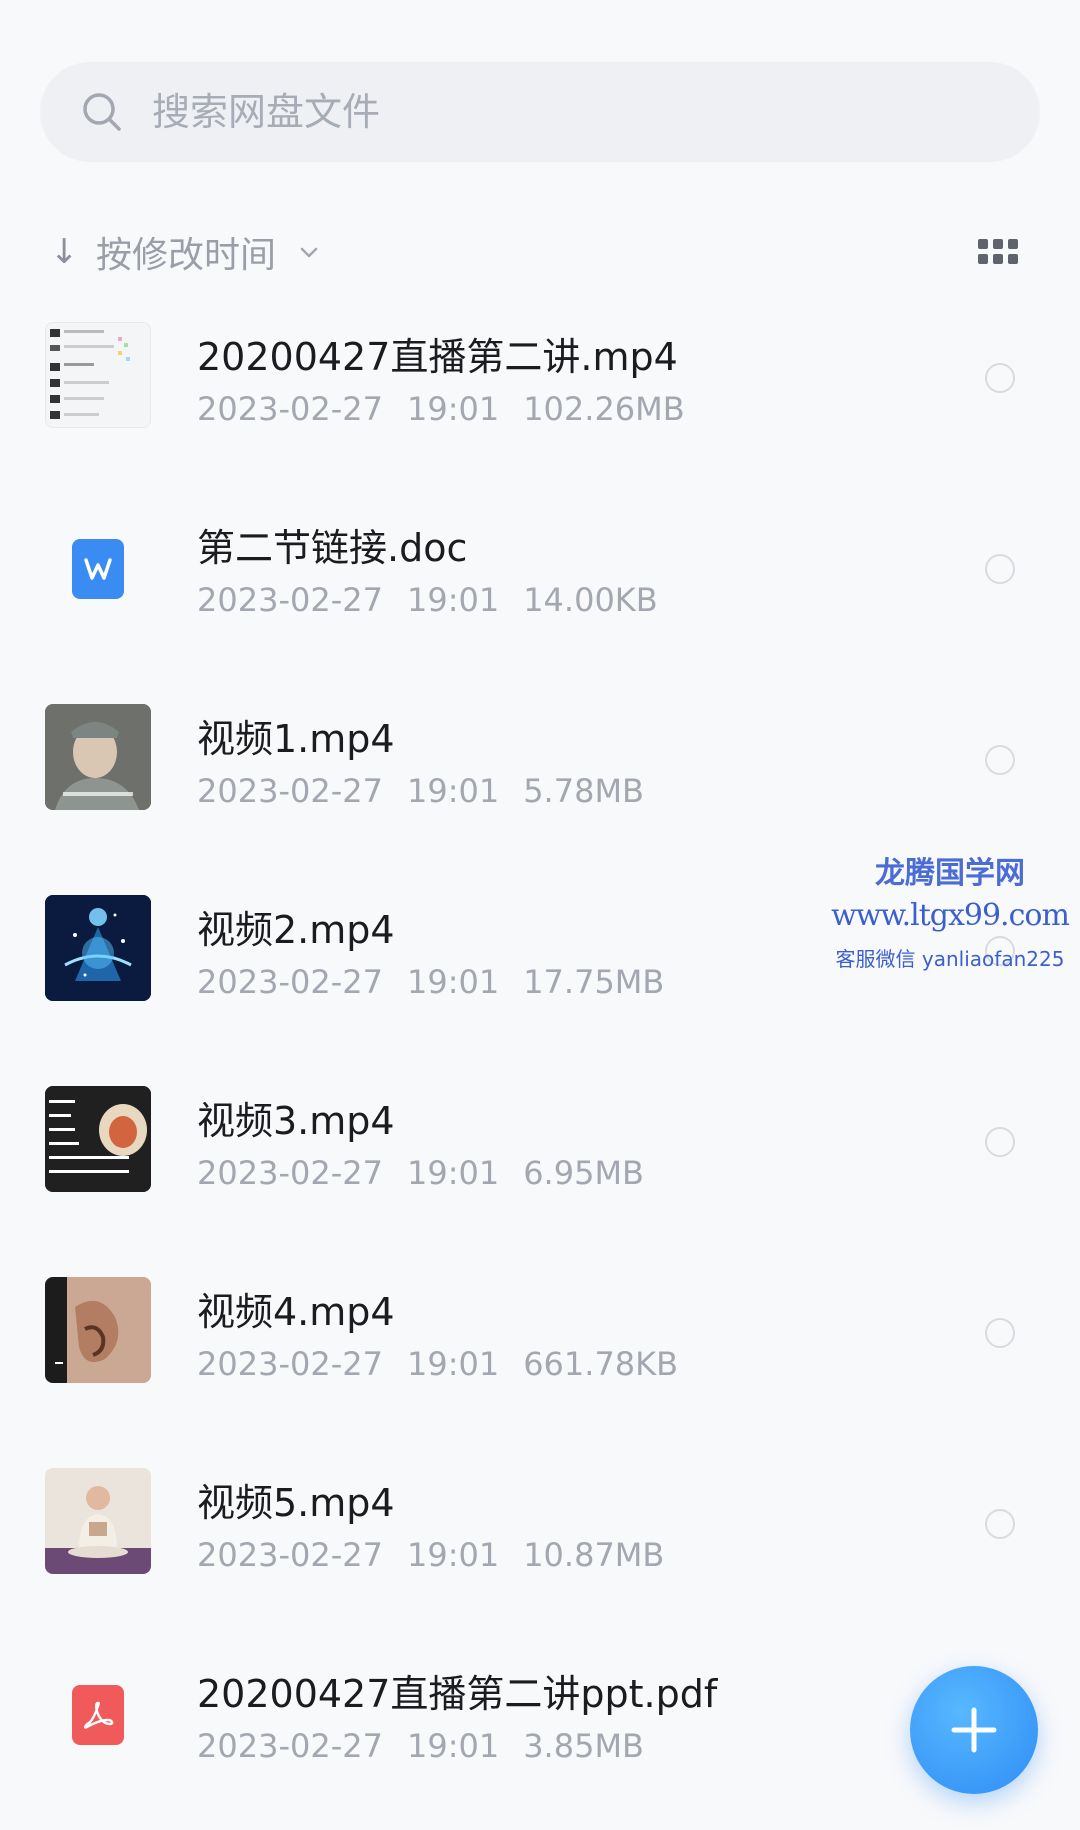 This screenshot has width=1080, height=1830. What do you see at coordinates (98, 1715) in the screenshot?
I see `pdf-icon` at bounding box center [98, 1715].